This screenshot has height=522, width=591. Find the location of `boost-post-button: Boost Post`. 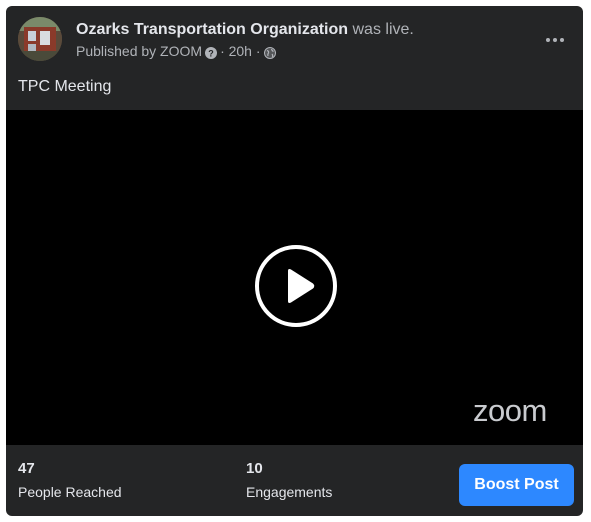

boost-post-button: Boost Post is located at coordinates (516, 485).